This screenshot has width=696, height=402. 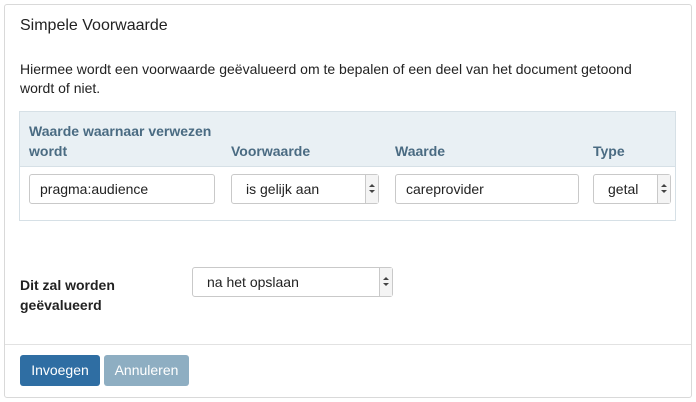 I want to click on type-select: getal, so click(x=632, y=189).